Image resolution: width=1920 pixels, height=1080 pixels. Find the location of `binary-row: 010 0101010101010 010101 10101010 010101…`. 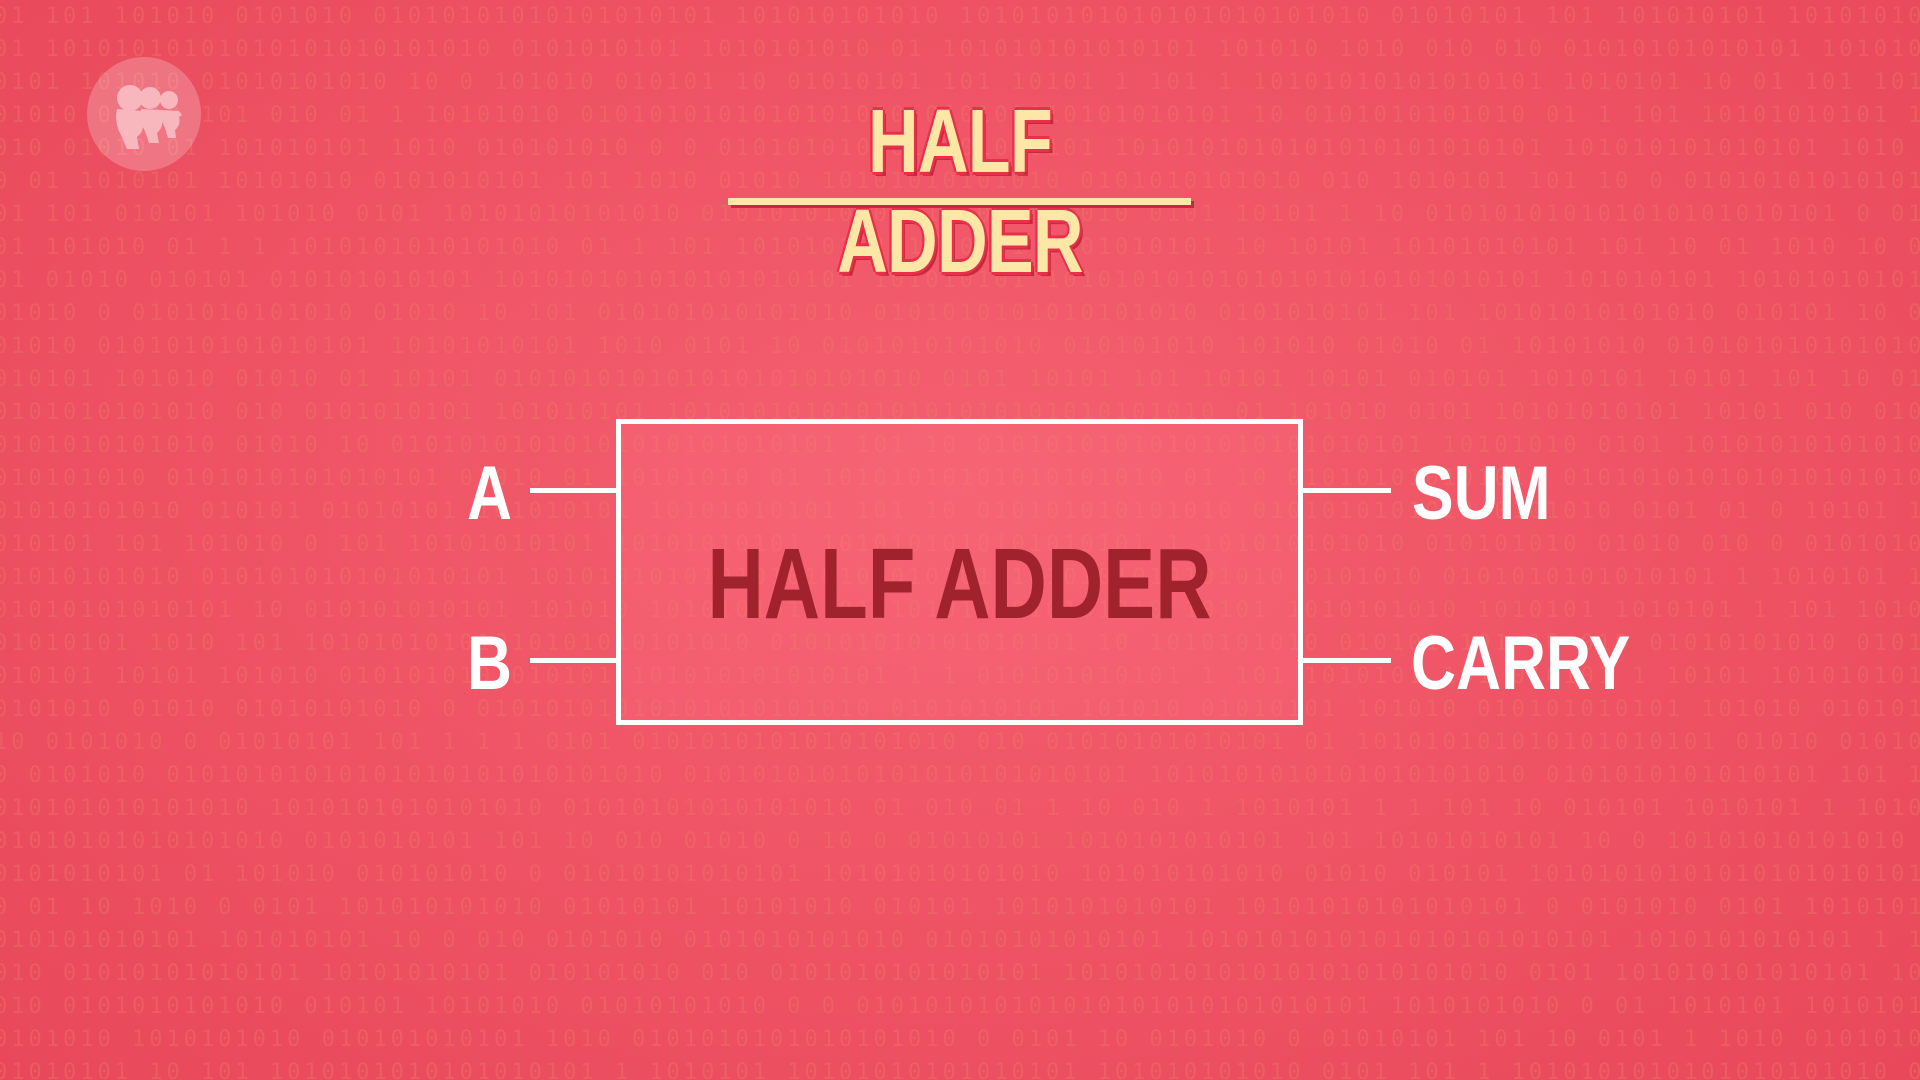

binary-row: 010 0101010101010 010101 10101010 010101… is located at coordinates (960, 1006).